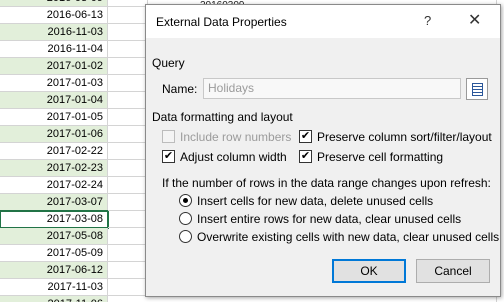 The height and width of the screenshot is (302, 504). I want to click on ok-button: OK, so click(369, 271).